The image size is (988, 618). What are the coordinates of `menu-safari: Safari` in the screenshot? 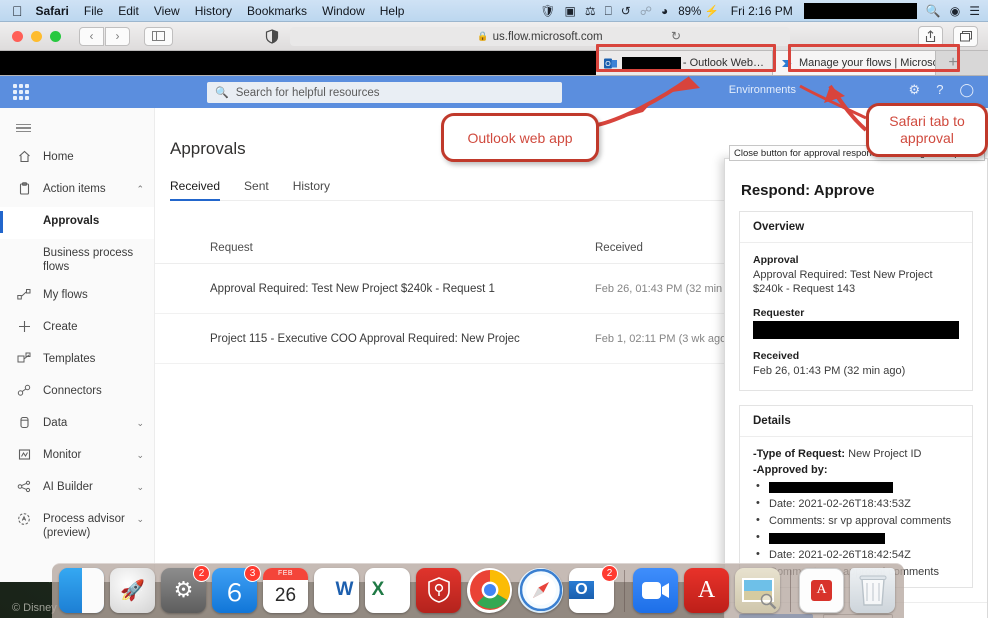 It's located at (52, 11).